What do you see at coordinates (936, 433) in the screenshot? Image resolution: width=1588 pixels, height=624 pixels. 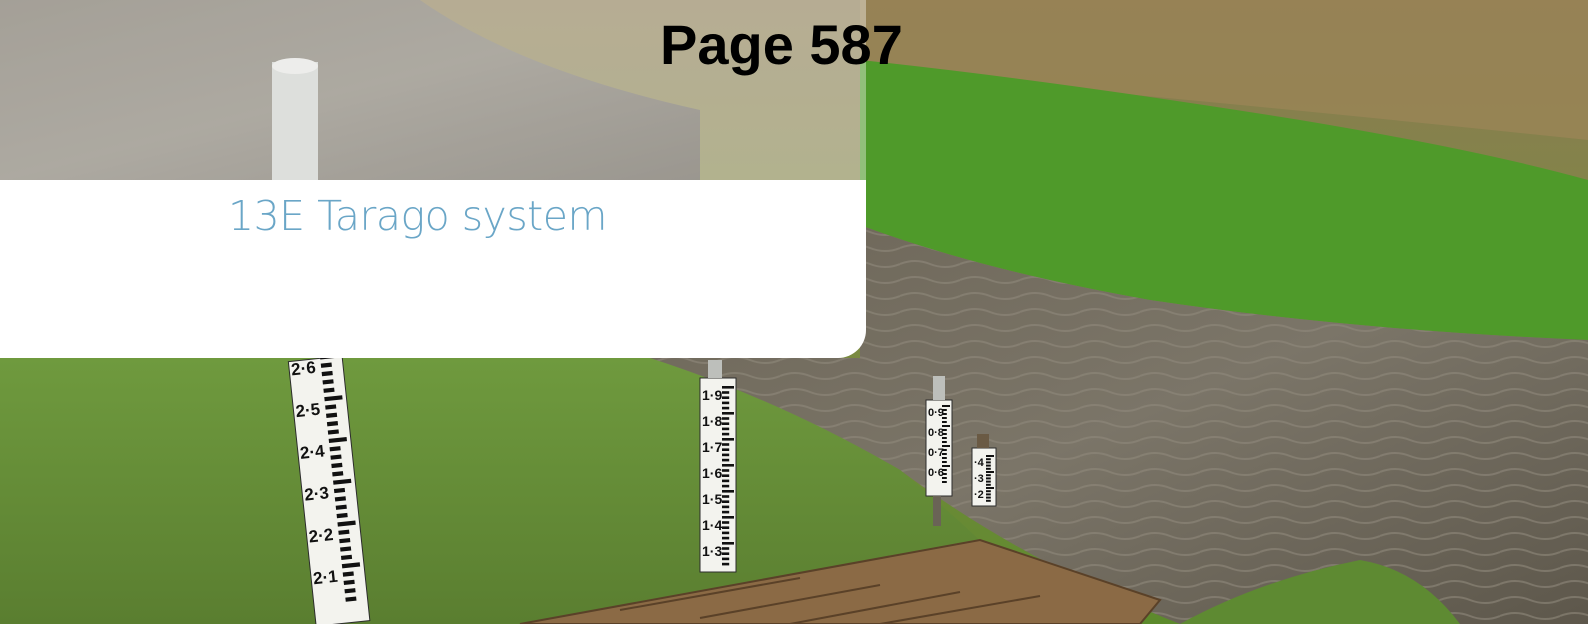 I see `gauge-scale-label: 0·8` at bounding box center [936, 433].